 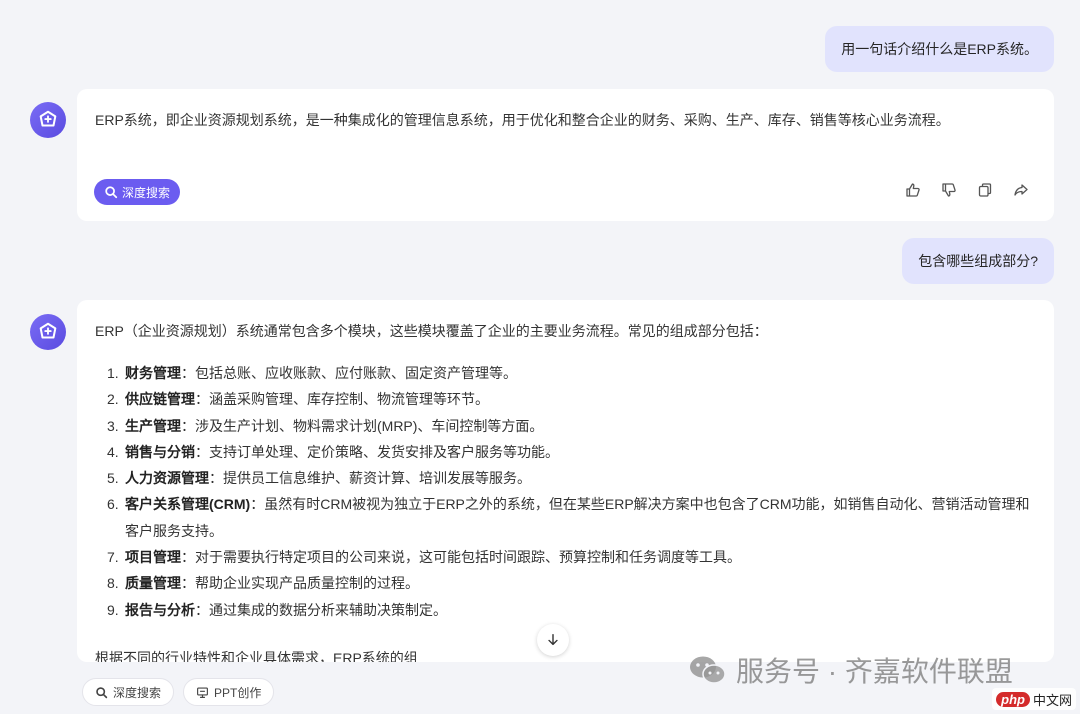 I want to click on ppt-create-button: PPT创作, so click(x=229, y=692).